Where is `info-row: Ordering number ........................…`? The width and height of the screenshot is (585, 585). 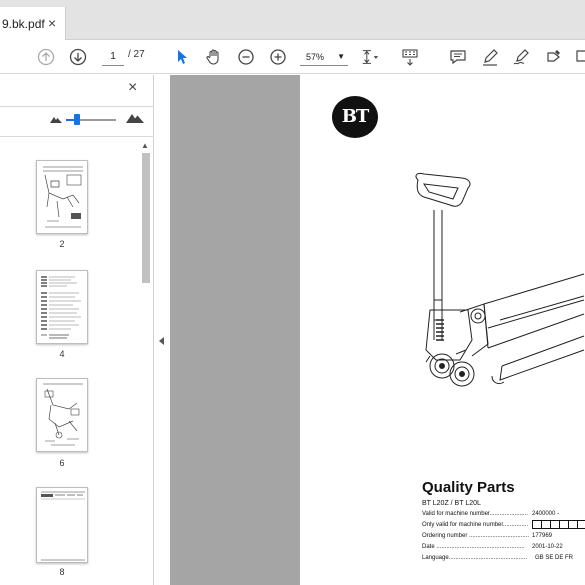 info-row: Ordering number ........................… is located at coordinates (487, 536).